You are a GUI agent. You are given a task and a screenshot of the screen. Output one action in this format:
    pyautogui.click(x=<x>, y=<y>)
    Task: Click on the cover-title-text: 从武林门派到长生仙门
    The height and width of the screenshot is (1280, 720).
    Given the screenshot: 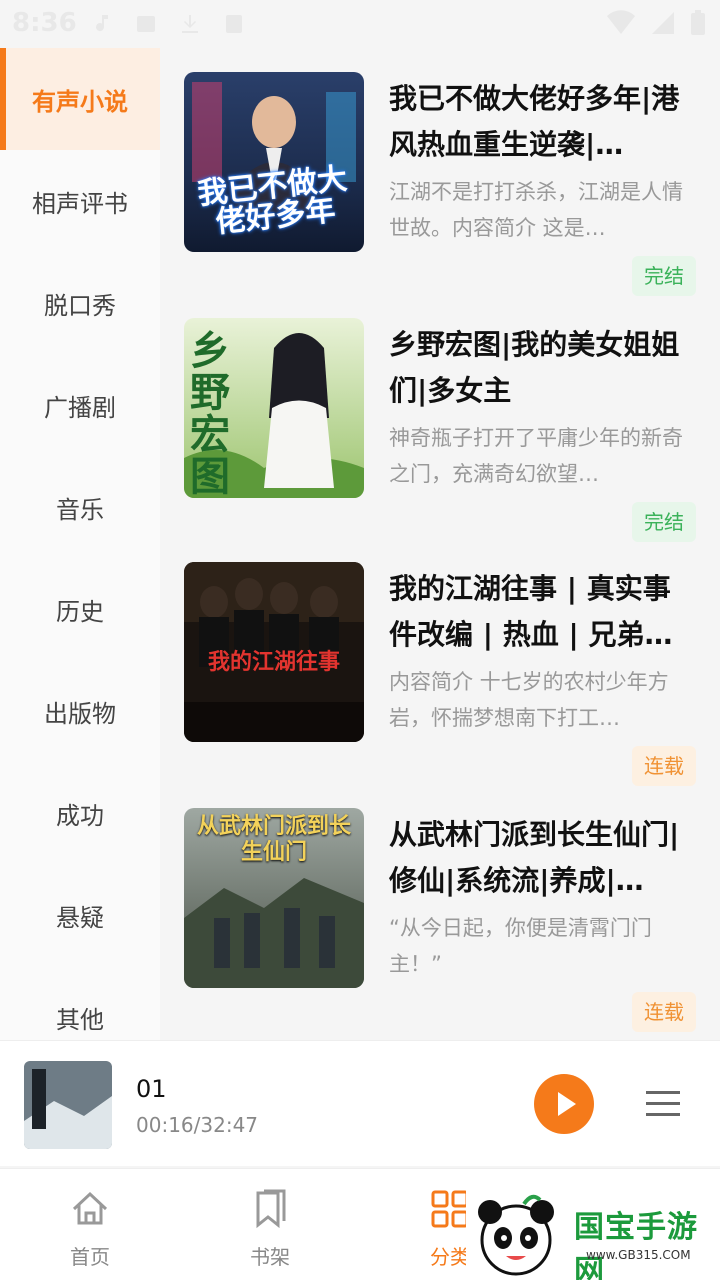 What is the action you would take?
    pyautogui.click(x=273, y=839)
    